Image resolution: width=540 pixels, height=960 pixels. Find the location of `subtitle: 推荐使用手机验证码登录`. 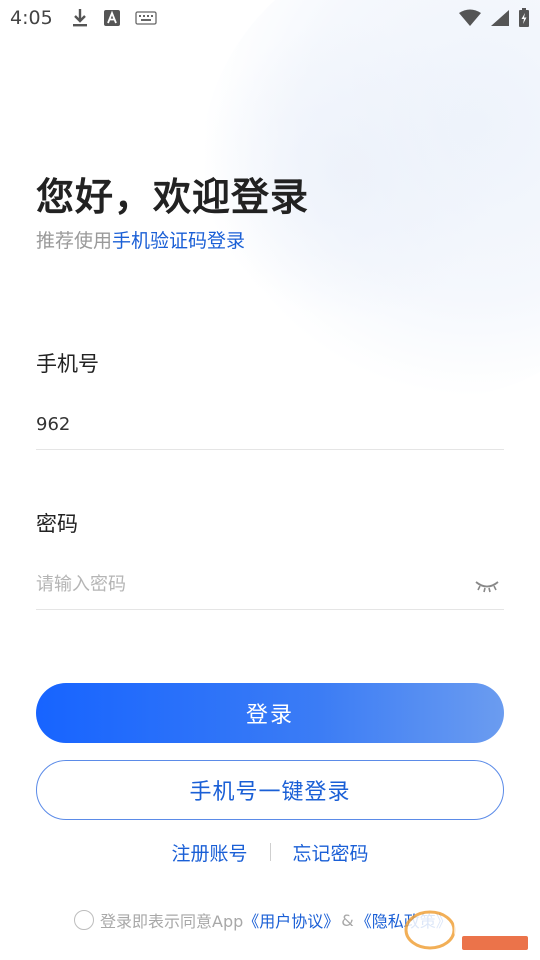

subtitle: 推荐使用手机验证码登录 is located at coordinates (140, 239).